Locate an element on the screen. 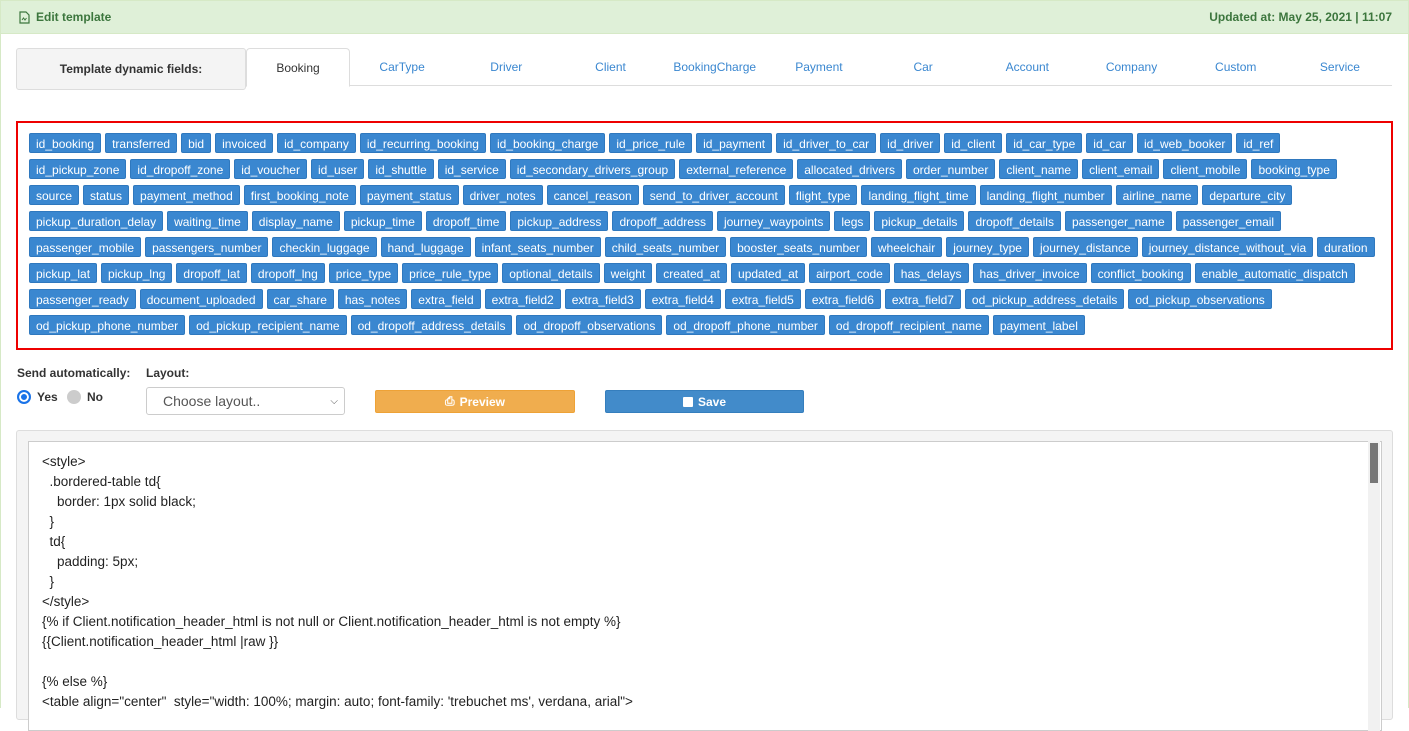  scrollbar-thumb is located at coordinates (1374, 463).